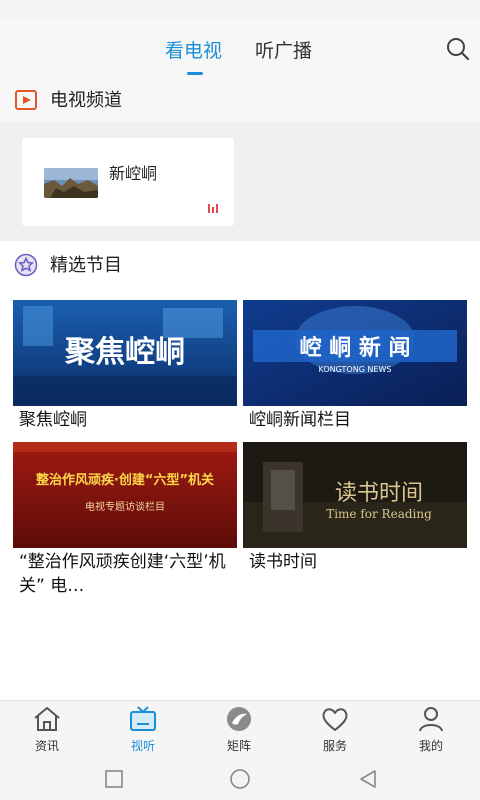 The width and height of the screenshot is (480, 800). I want to click on heart-icon, so click(335, 719).